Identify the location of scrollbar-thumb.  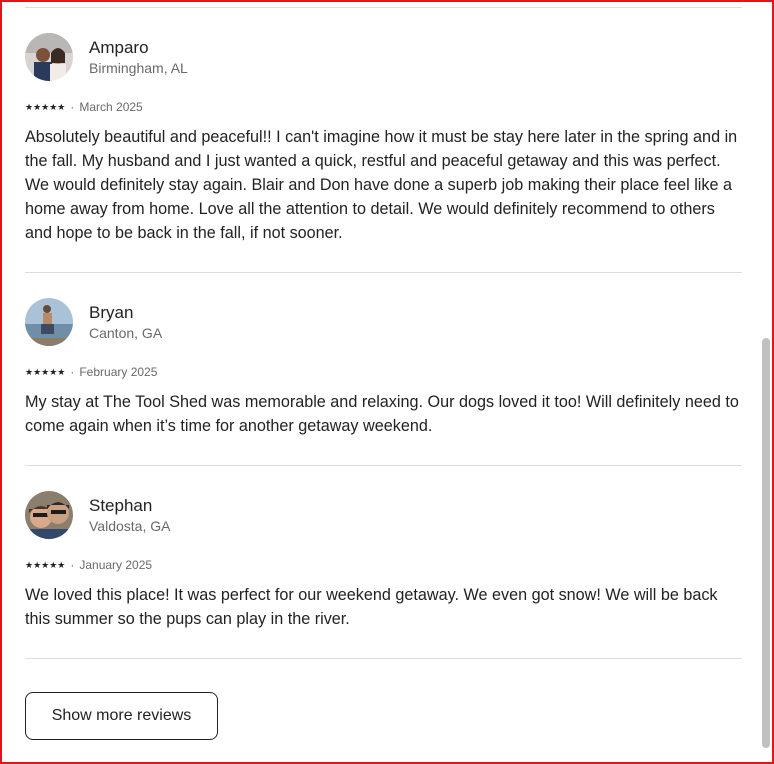
(766, 543).